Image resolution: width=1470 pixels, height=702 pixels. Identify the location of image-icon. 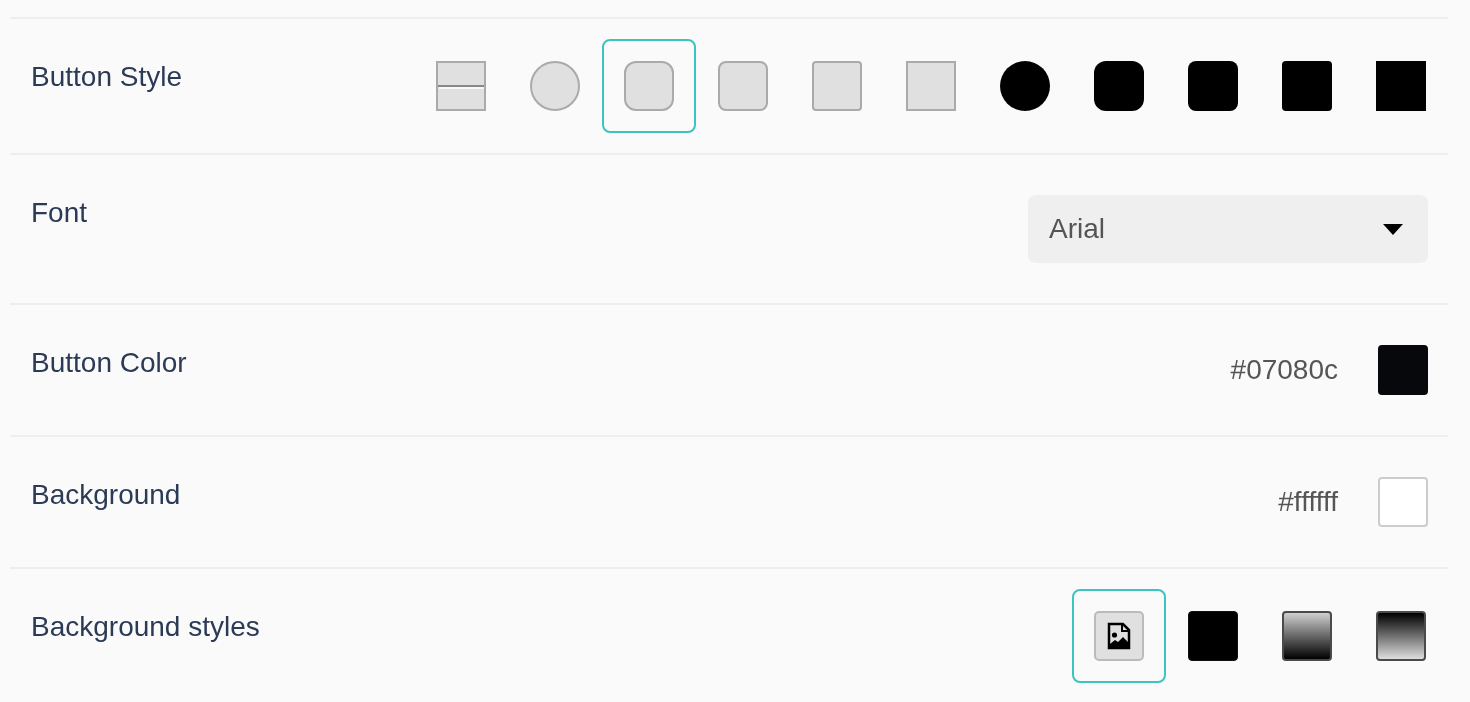
(1119, 636).